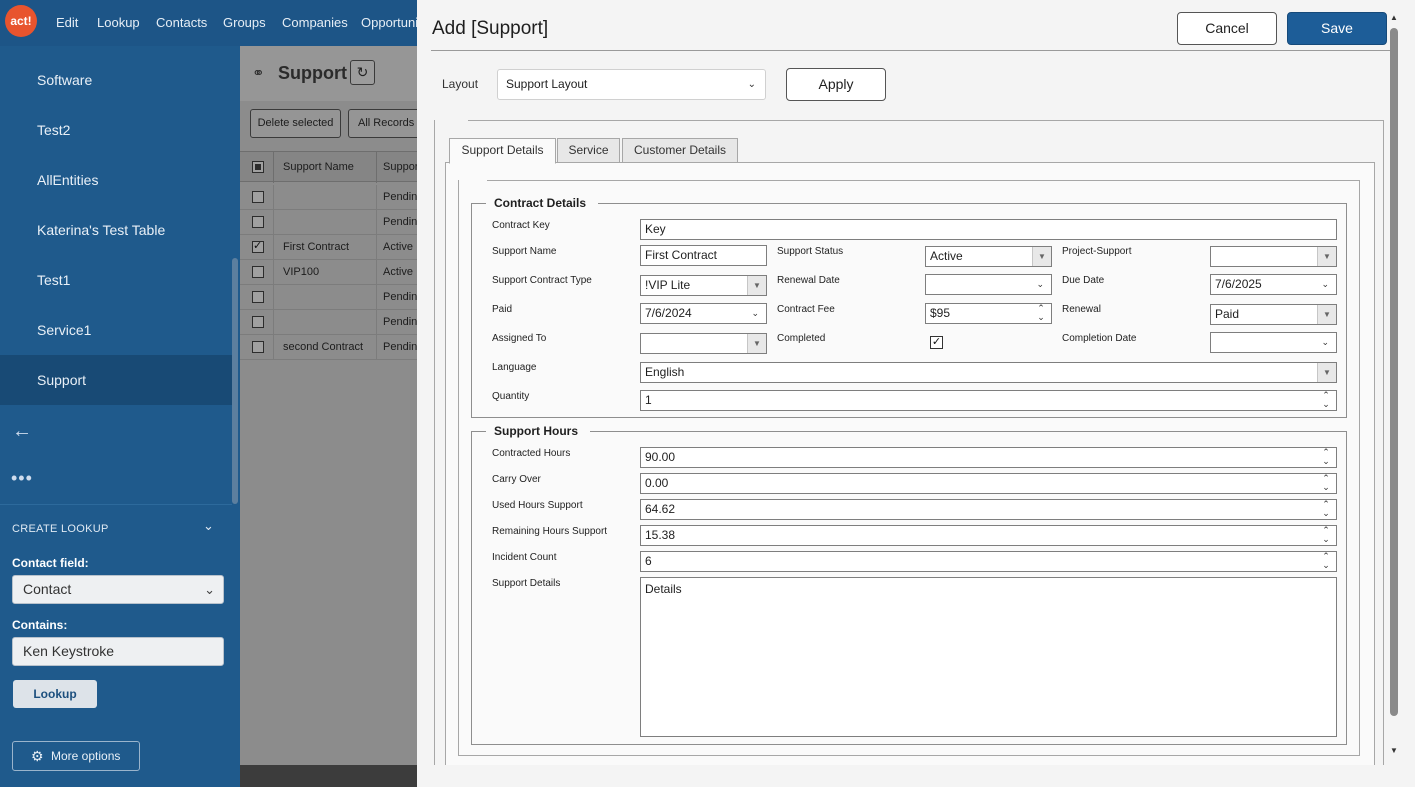  I want to click on support-name-label: Support Name, so click(524, 251).